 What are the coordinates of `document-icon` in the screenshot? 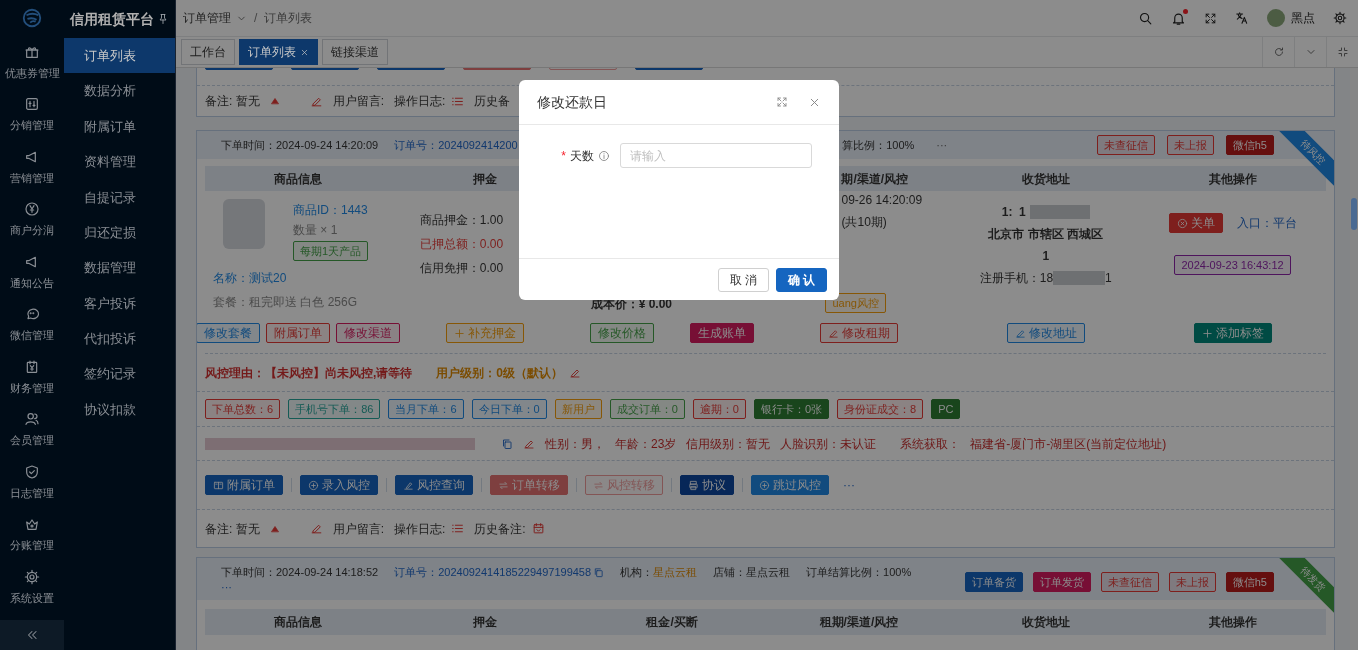 It's located at (218, 485).